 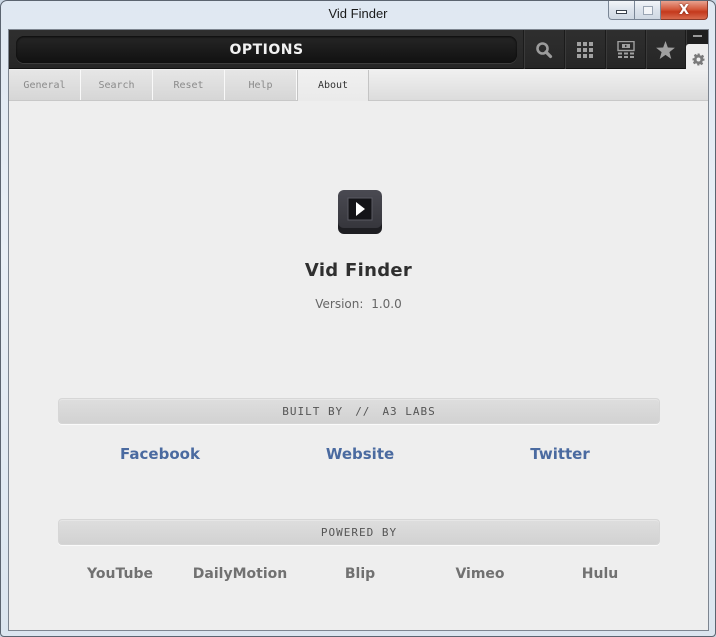 What do you see at coordinates (560, 454) in the screenshot?
I see `twitter-link: Twitter` at bounding box center [560, 454].